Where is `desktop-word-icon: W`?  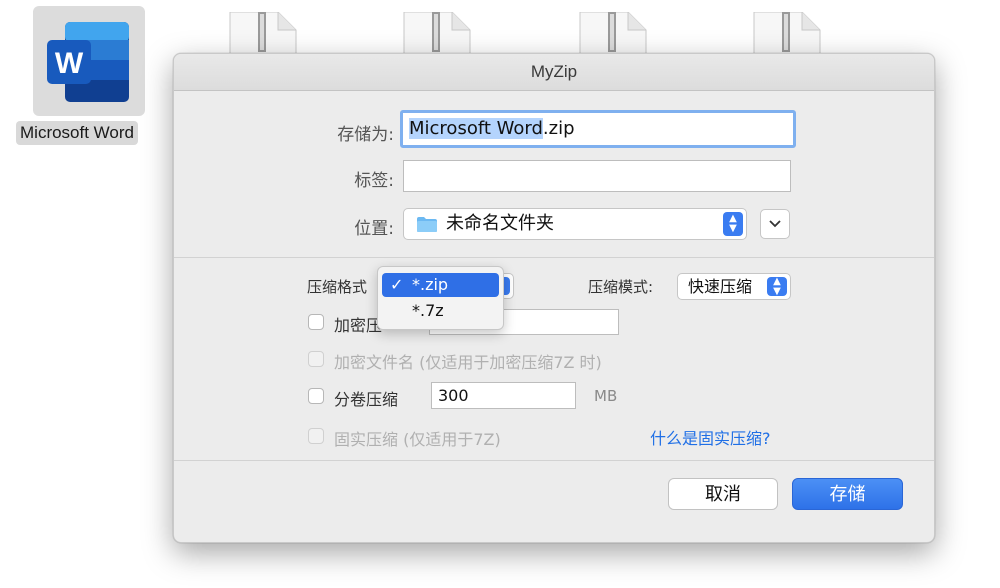 desktop-word-icon: W is located at coordinates (89, 61).